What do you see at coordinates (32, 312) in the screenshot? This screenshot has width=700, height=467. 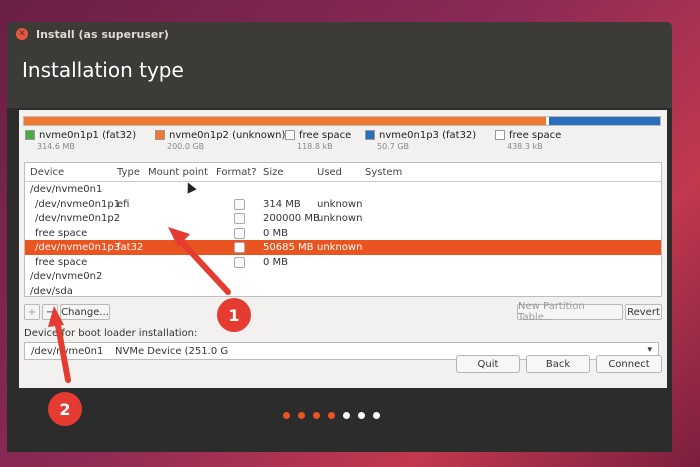 I see `add-partition-button: +` at bounding box center [32, 312].